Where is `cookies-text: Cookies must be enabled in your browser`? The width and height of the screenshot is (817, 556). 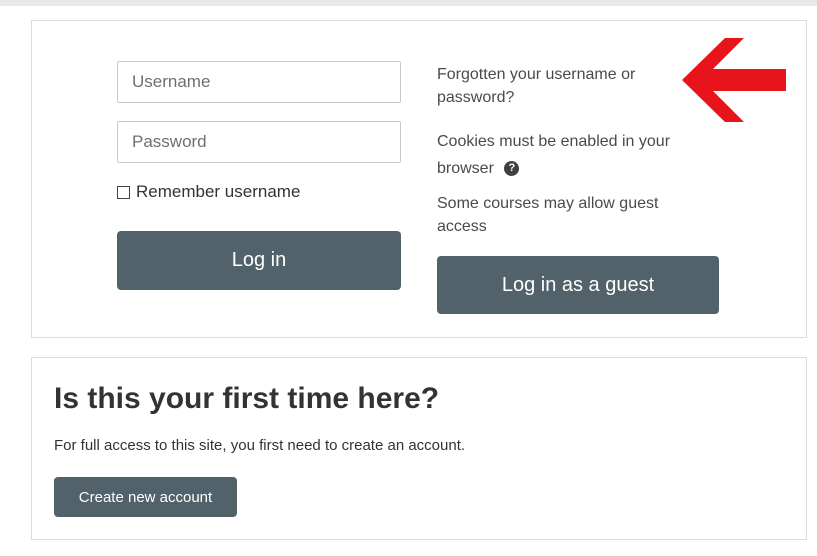
cookies-text: Cookies must be enabled in your browser is located at coordinates (554, 155).